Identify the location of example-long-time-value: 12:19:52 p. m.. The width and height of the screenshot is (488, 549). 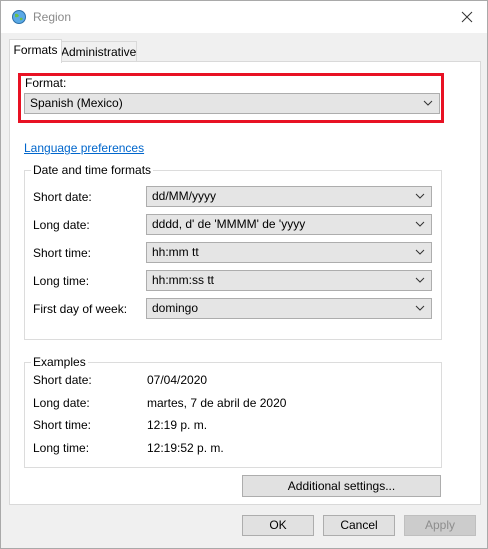
(185, 448).